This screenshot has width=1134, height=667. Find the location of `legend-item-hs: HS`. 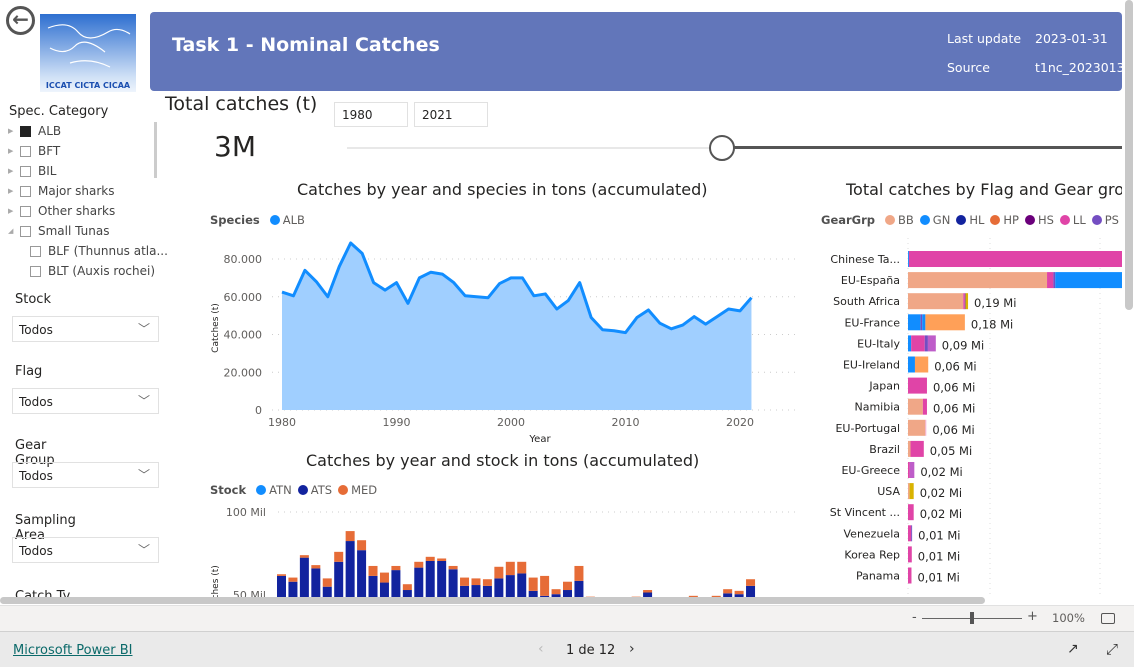

legend-item-hs: HS is located at coordinates (1046, 220).